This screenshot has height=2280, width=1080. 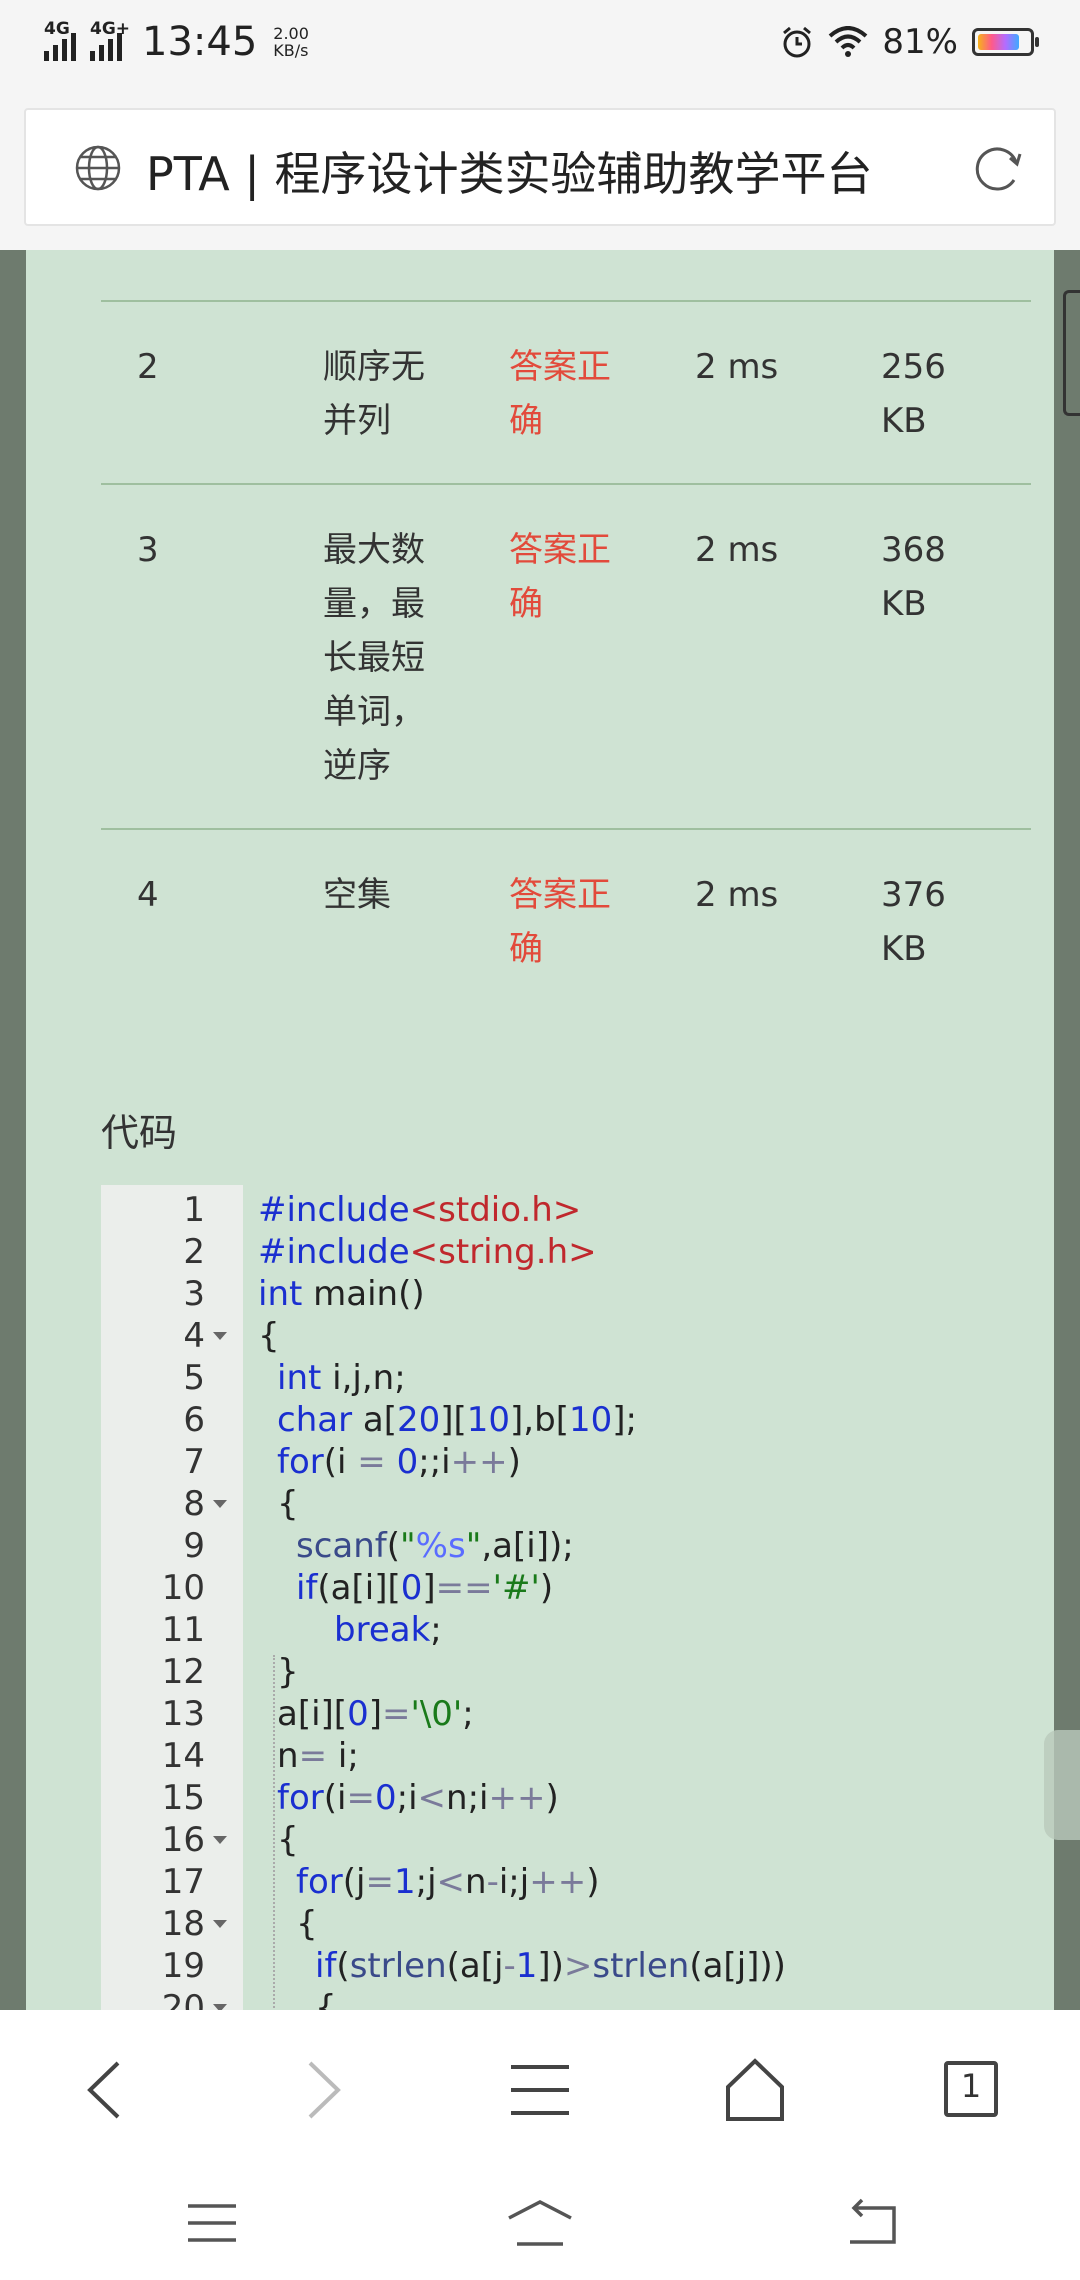 I want to click on signal-2-icon: 4G+, so click(x=110, y=40).